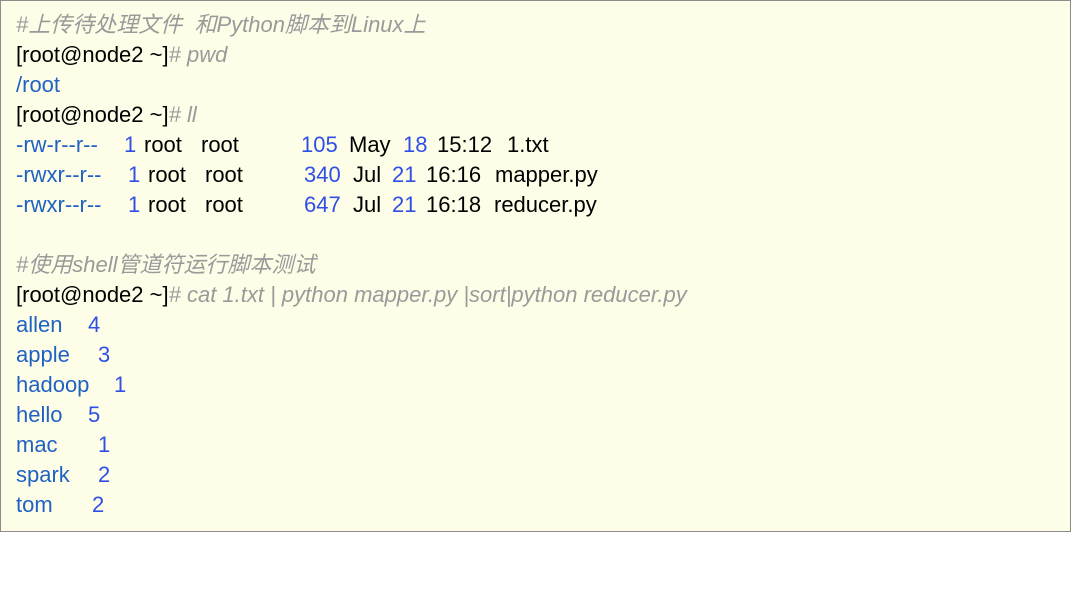  Describe the element at coordinates (57, 144) in the screenshot. I see `file-permissions: -rw-r--r--` at that location.